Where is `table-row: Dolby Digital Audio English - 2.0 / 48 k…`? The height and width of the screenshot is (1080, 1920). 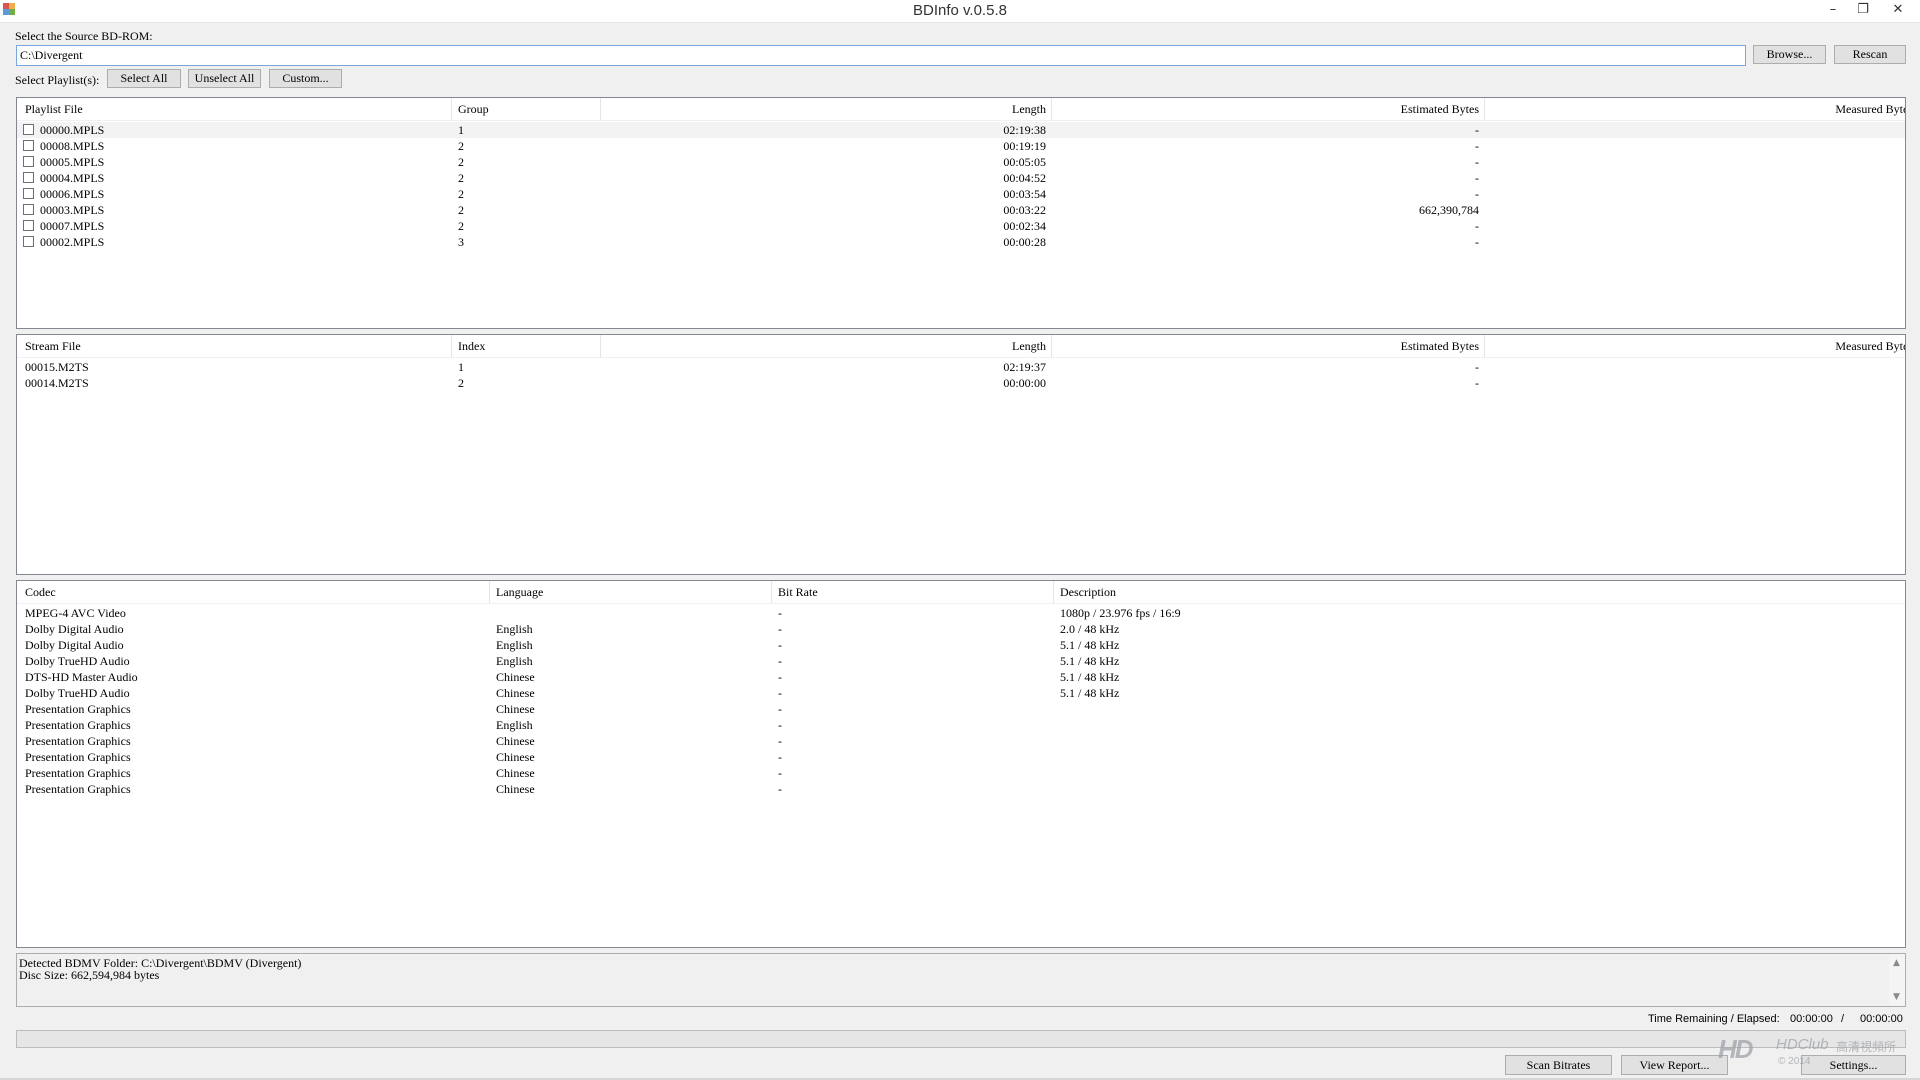
table-row: Dolby Digital Audio English - 2.0 / 48 k… is located at coordinates (961, 629).